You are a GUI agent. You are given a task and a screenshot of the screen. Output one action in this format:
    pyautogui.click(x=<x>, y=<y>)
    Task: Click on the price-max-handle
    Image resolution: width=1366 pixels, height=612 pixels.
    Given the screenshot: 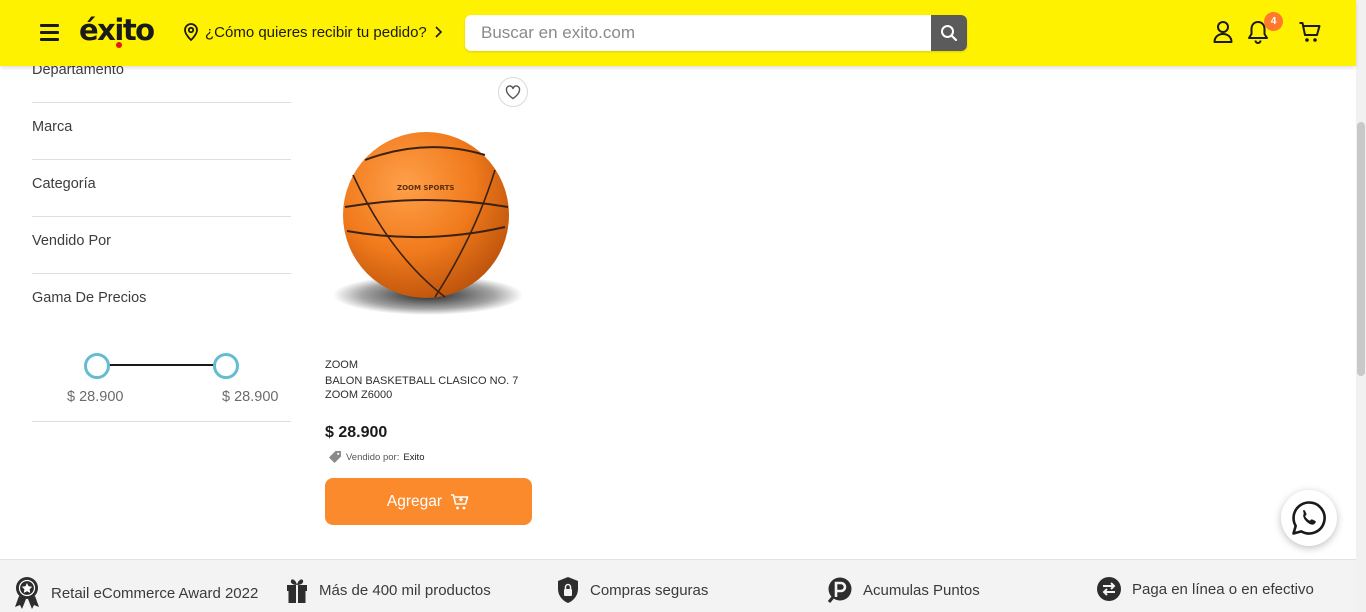 What is the action you would take?
    pyautogui.click(x=226, y=366)
    